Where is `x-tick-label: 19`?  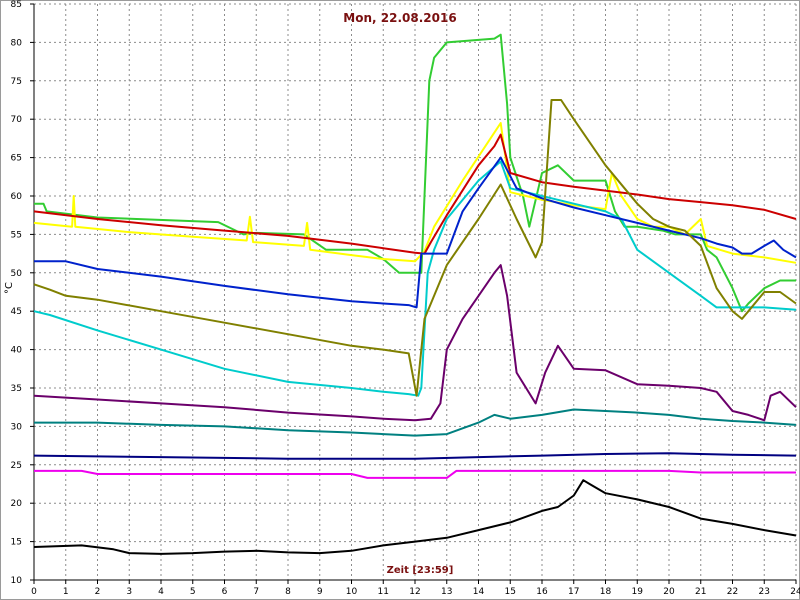
x-tick-label: 19 is located at coordinates (638, 592).